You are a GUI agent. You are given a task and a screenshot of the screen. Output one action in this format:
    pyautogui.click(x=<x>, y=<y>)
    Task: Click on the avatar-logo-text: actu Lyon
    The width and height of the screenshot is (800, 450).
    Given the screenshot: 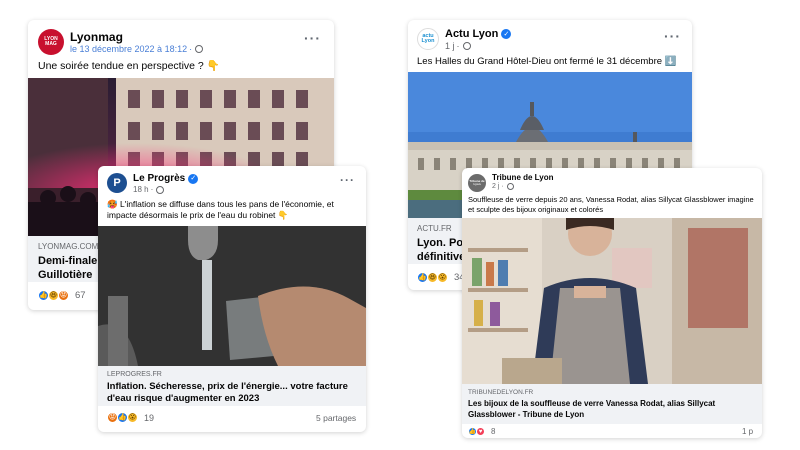 What is the action you would take?
    pyautogui.click(x=428, y=38)
    